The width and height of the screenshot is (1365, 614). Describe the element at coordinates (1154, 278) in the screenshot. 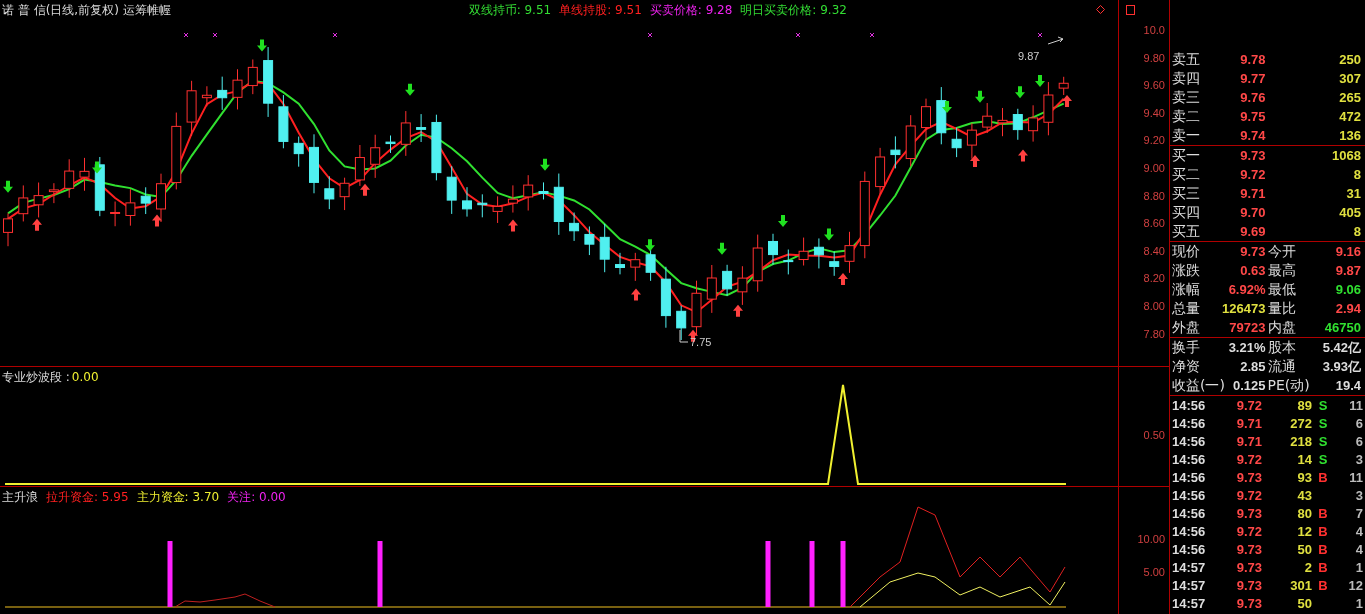

I see `price-axis-label: 8.20` at that location.